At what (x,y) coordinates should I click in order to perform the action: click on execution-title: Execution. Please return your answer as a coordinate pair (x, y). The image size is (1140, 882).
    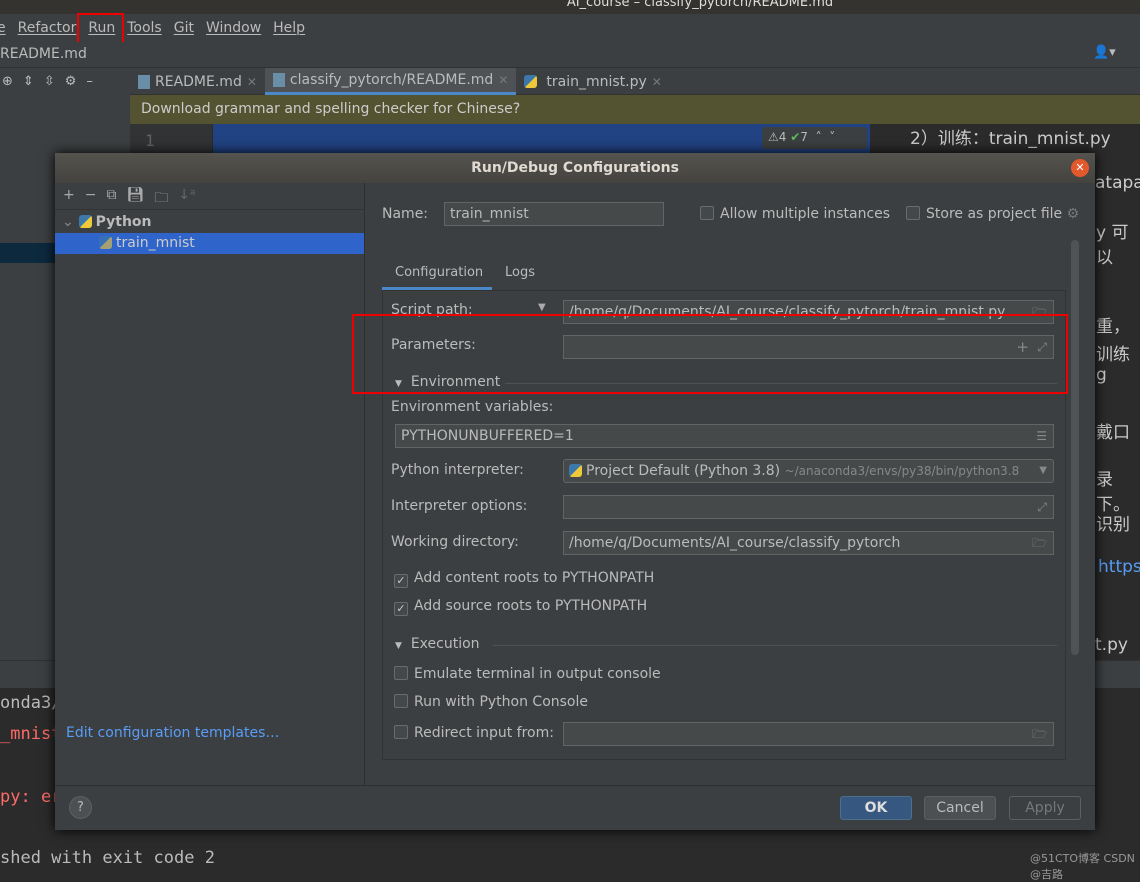
    Looking at the image, I should click on (445, 644).